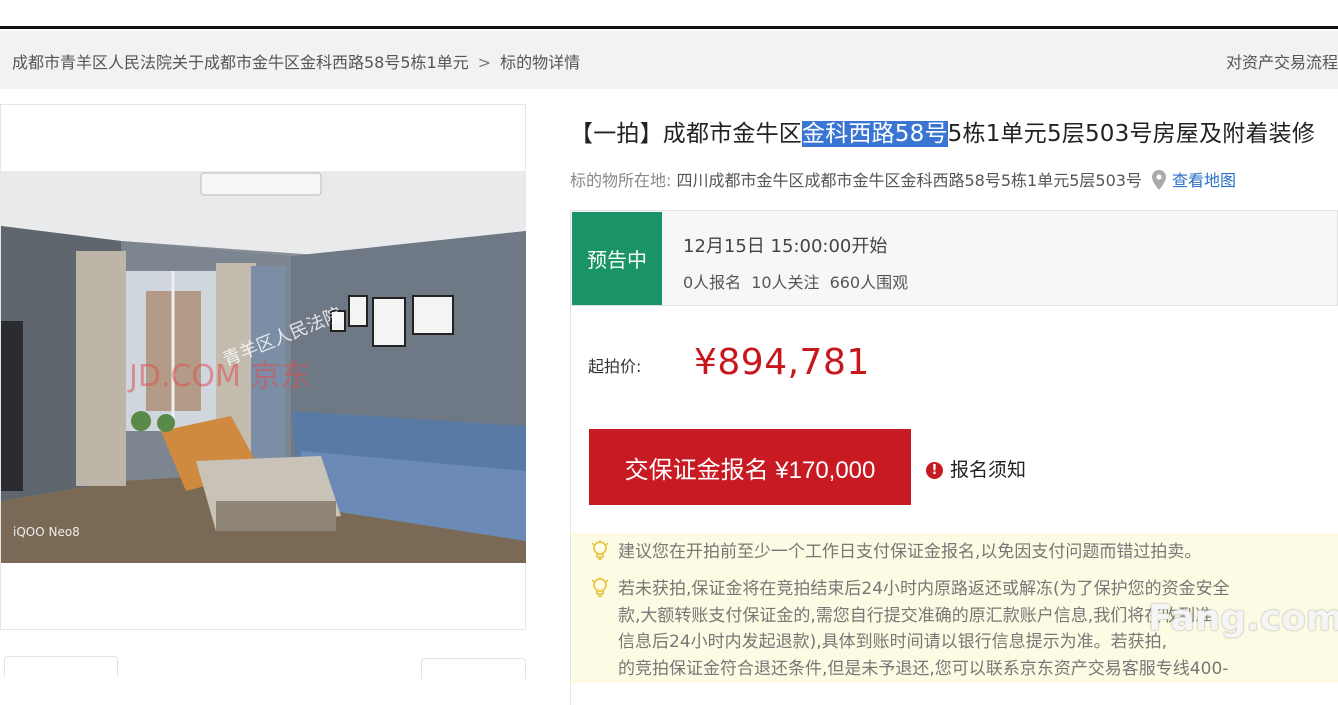 The image size is (1338, 705). Describe the element at coordinates (621, 180) in the screenshot. I see `location-label: 标的物所在地:` at that location.